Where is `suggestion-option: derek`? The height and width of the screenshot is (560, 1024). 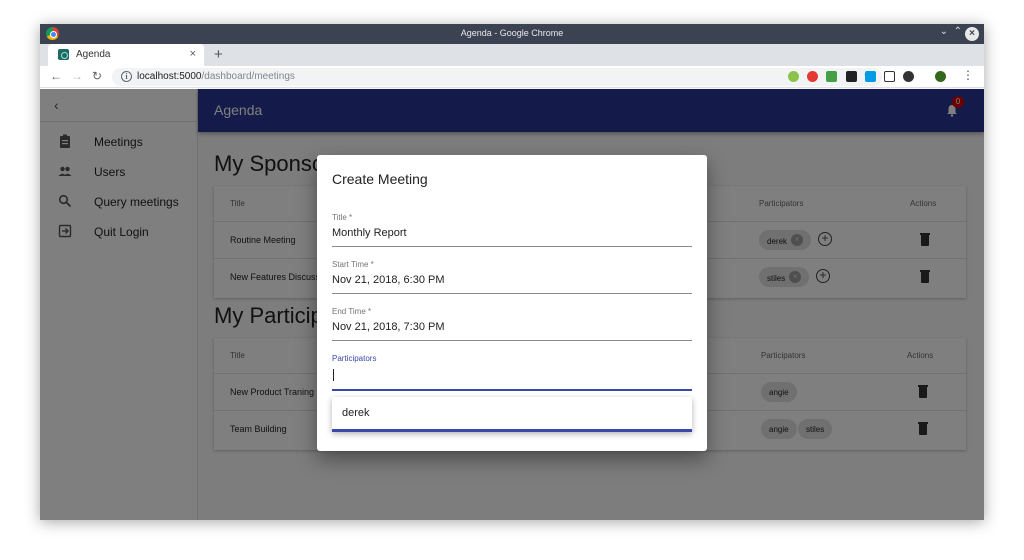
suggestion-option: derek is located at coordinates (356, 413).